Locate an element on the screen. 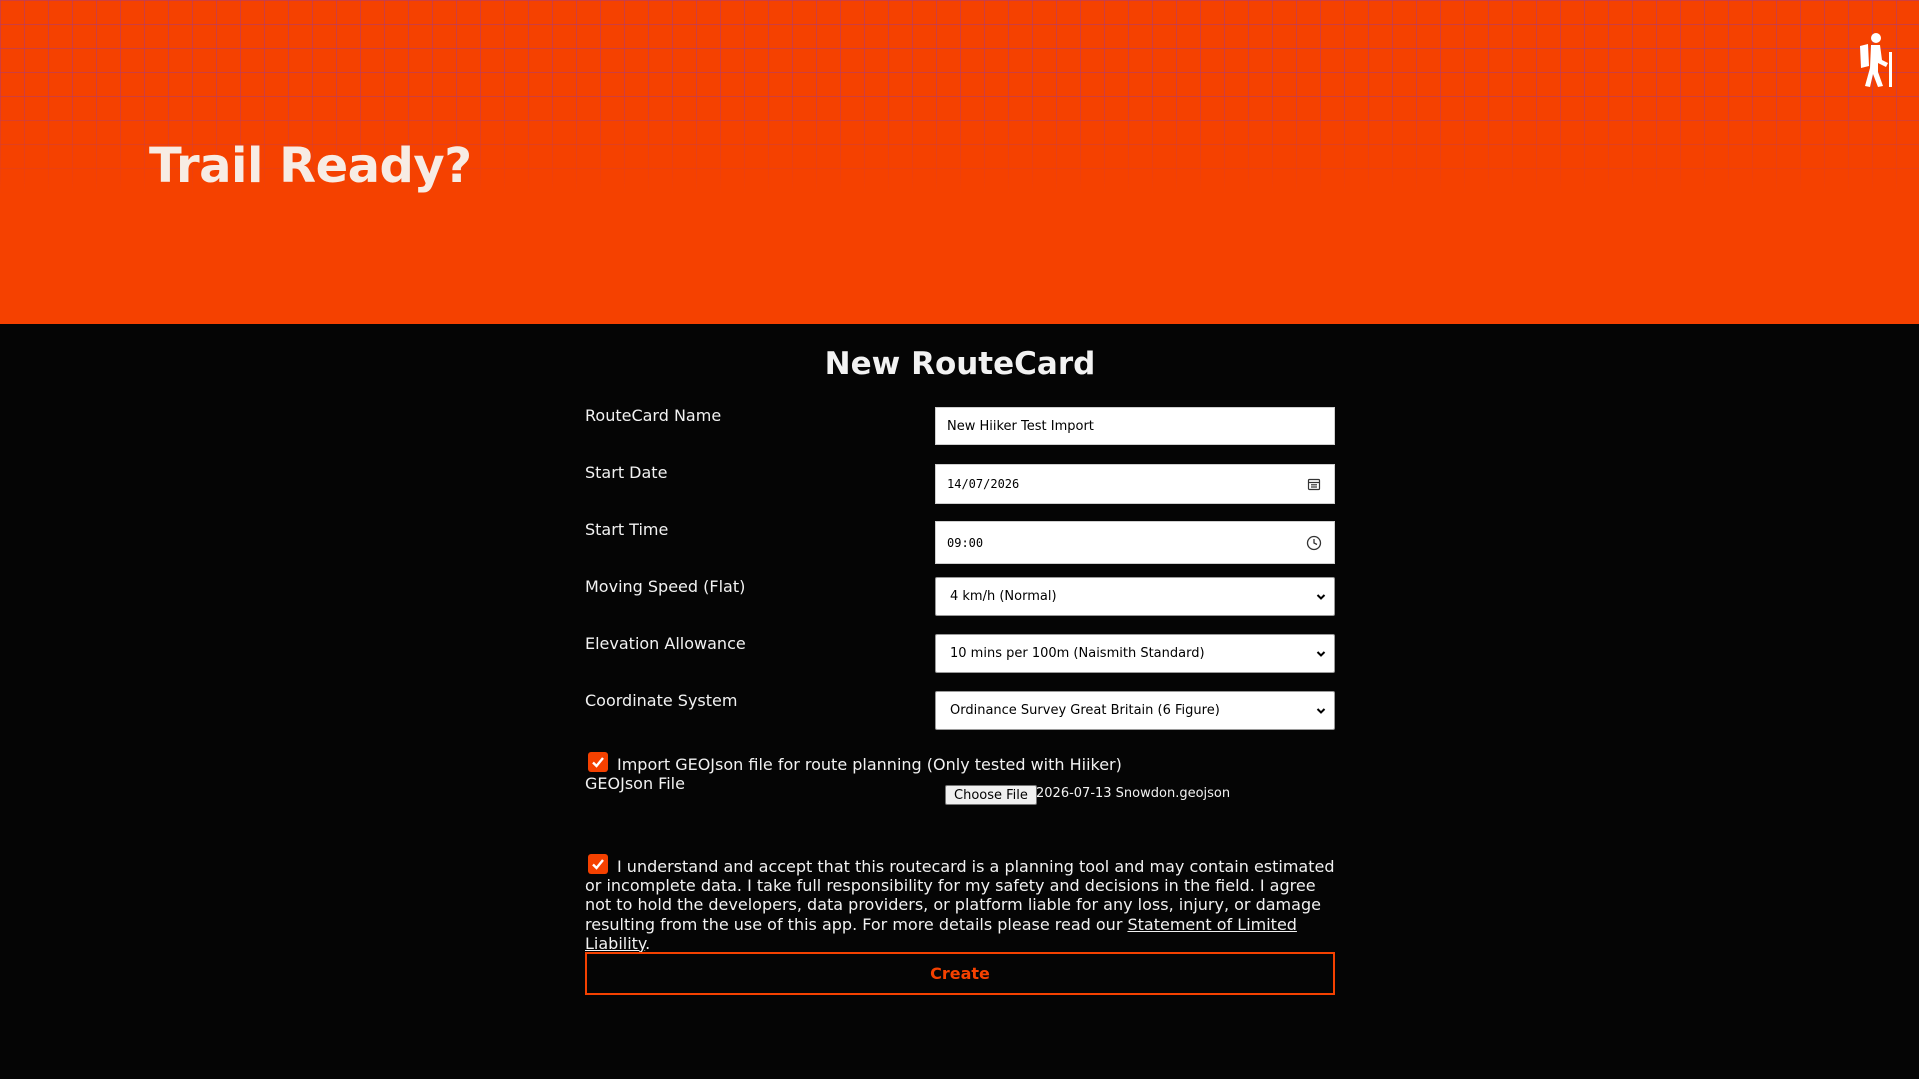 The height and width of the screenshot is (1079, 1919). import-geojson-checkbox is located at coordinates (598, 762).